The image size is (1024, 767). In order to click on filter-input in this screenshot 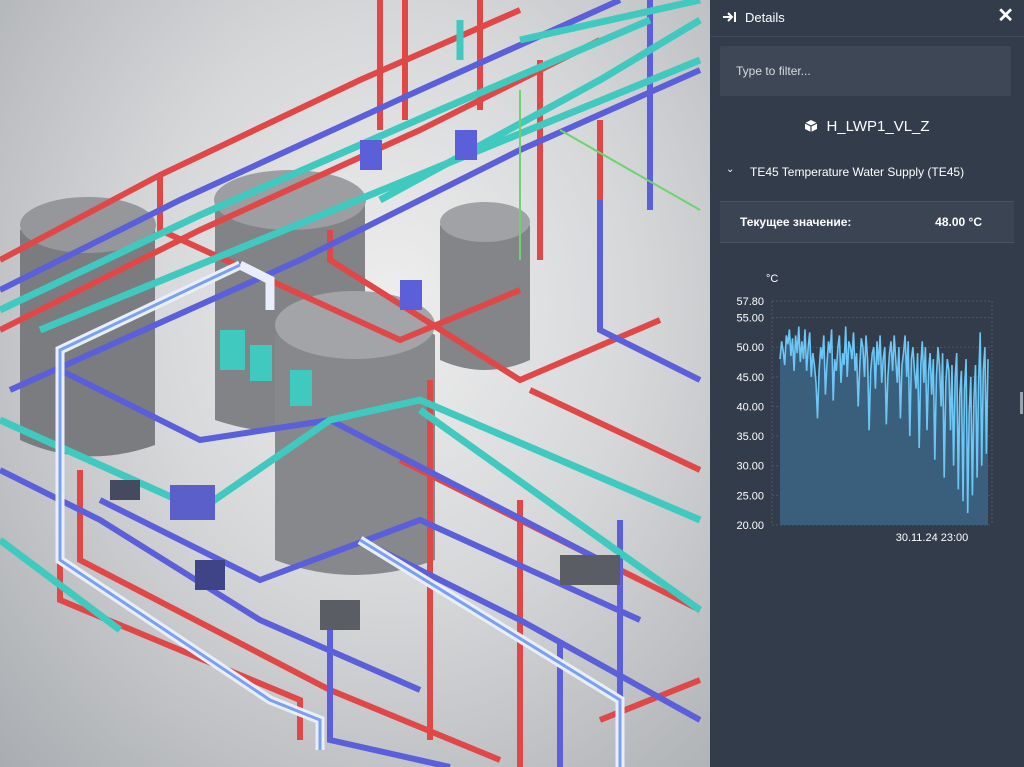, I will do `click(865, 71)`.